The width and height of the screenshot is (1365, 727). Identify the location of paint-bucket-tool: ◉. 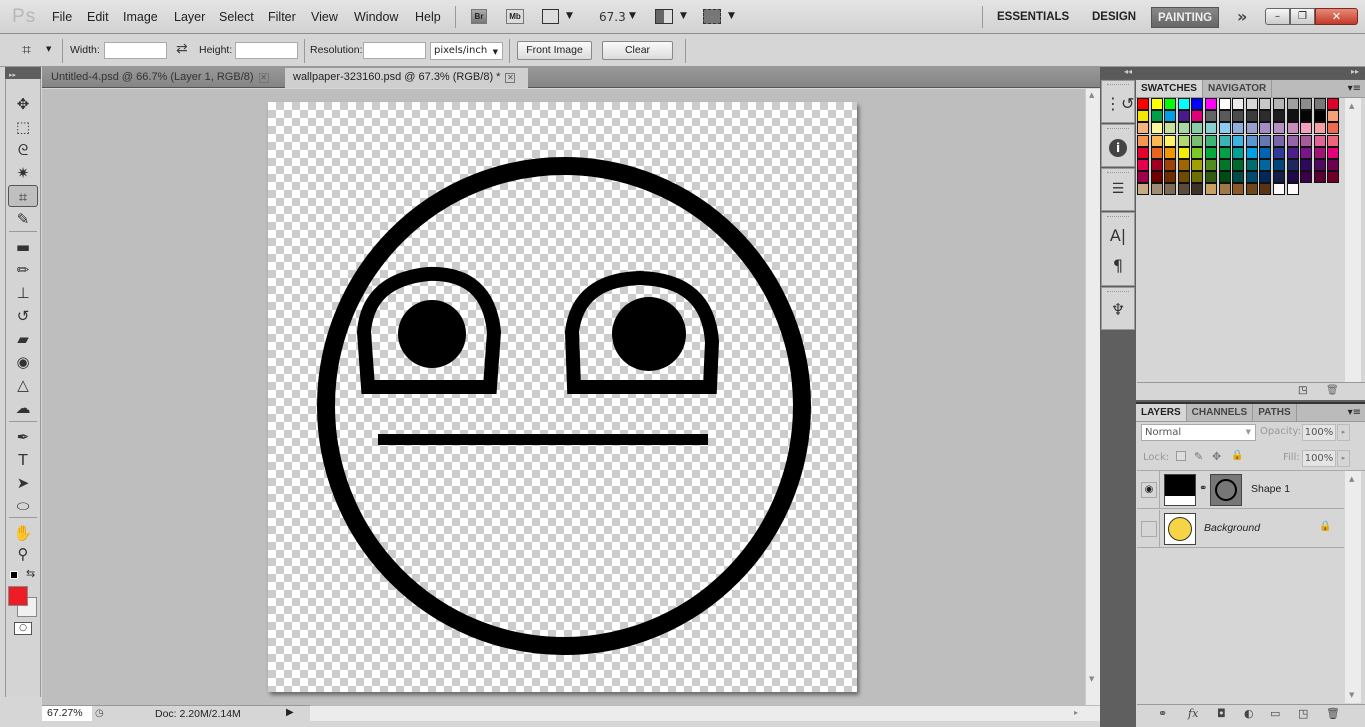
(23, 362).